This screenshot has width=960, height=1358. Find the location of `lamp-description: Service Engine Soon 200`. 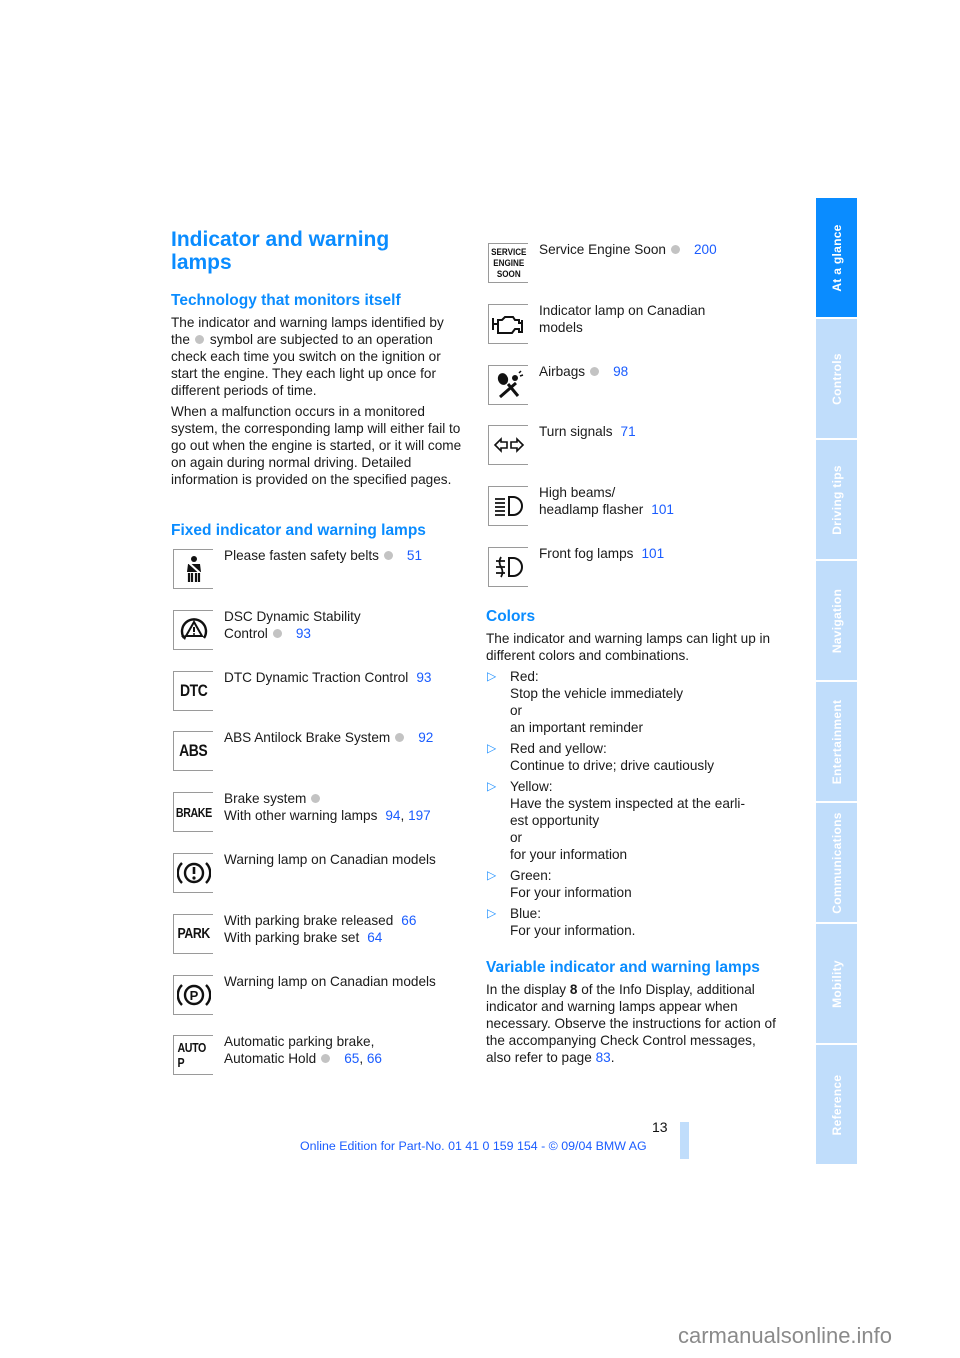

lamp-description: Service Engine Soon 200 is located at coordinates (628, 249).